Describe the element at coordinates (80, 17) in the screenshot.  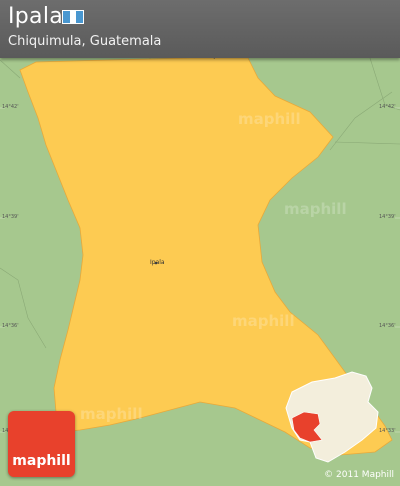
I see `flag-stripe-right` at that location.